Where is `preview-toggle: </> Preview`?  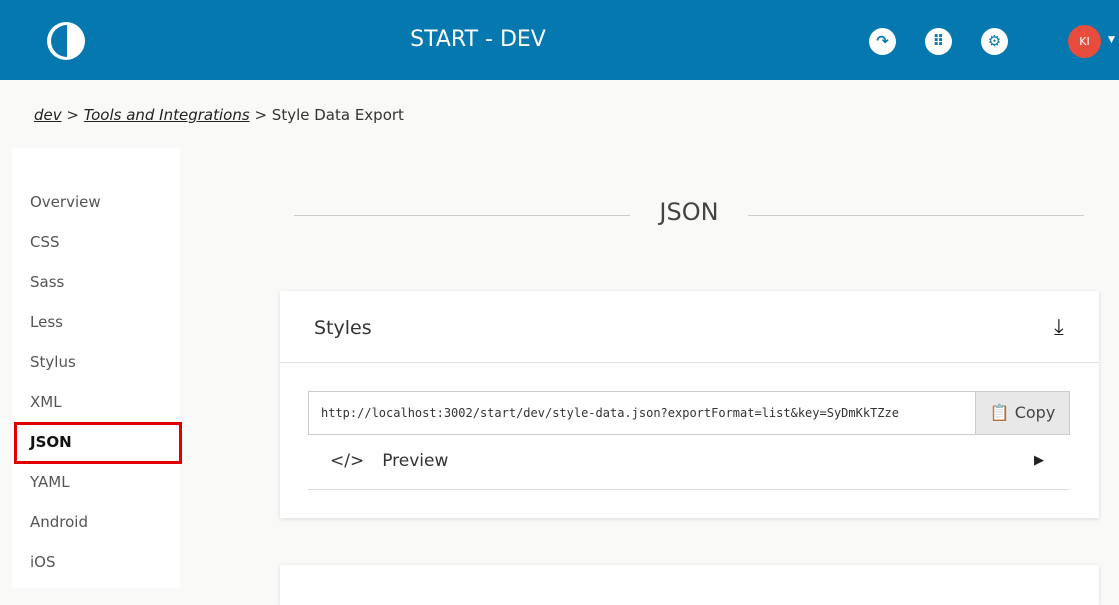
preview-toggle: </> Preview is located at coordinates (389, 461).